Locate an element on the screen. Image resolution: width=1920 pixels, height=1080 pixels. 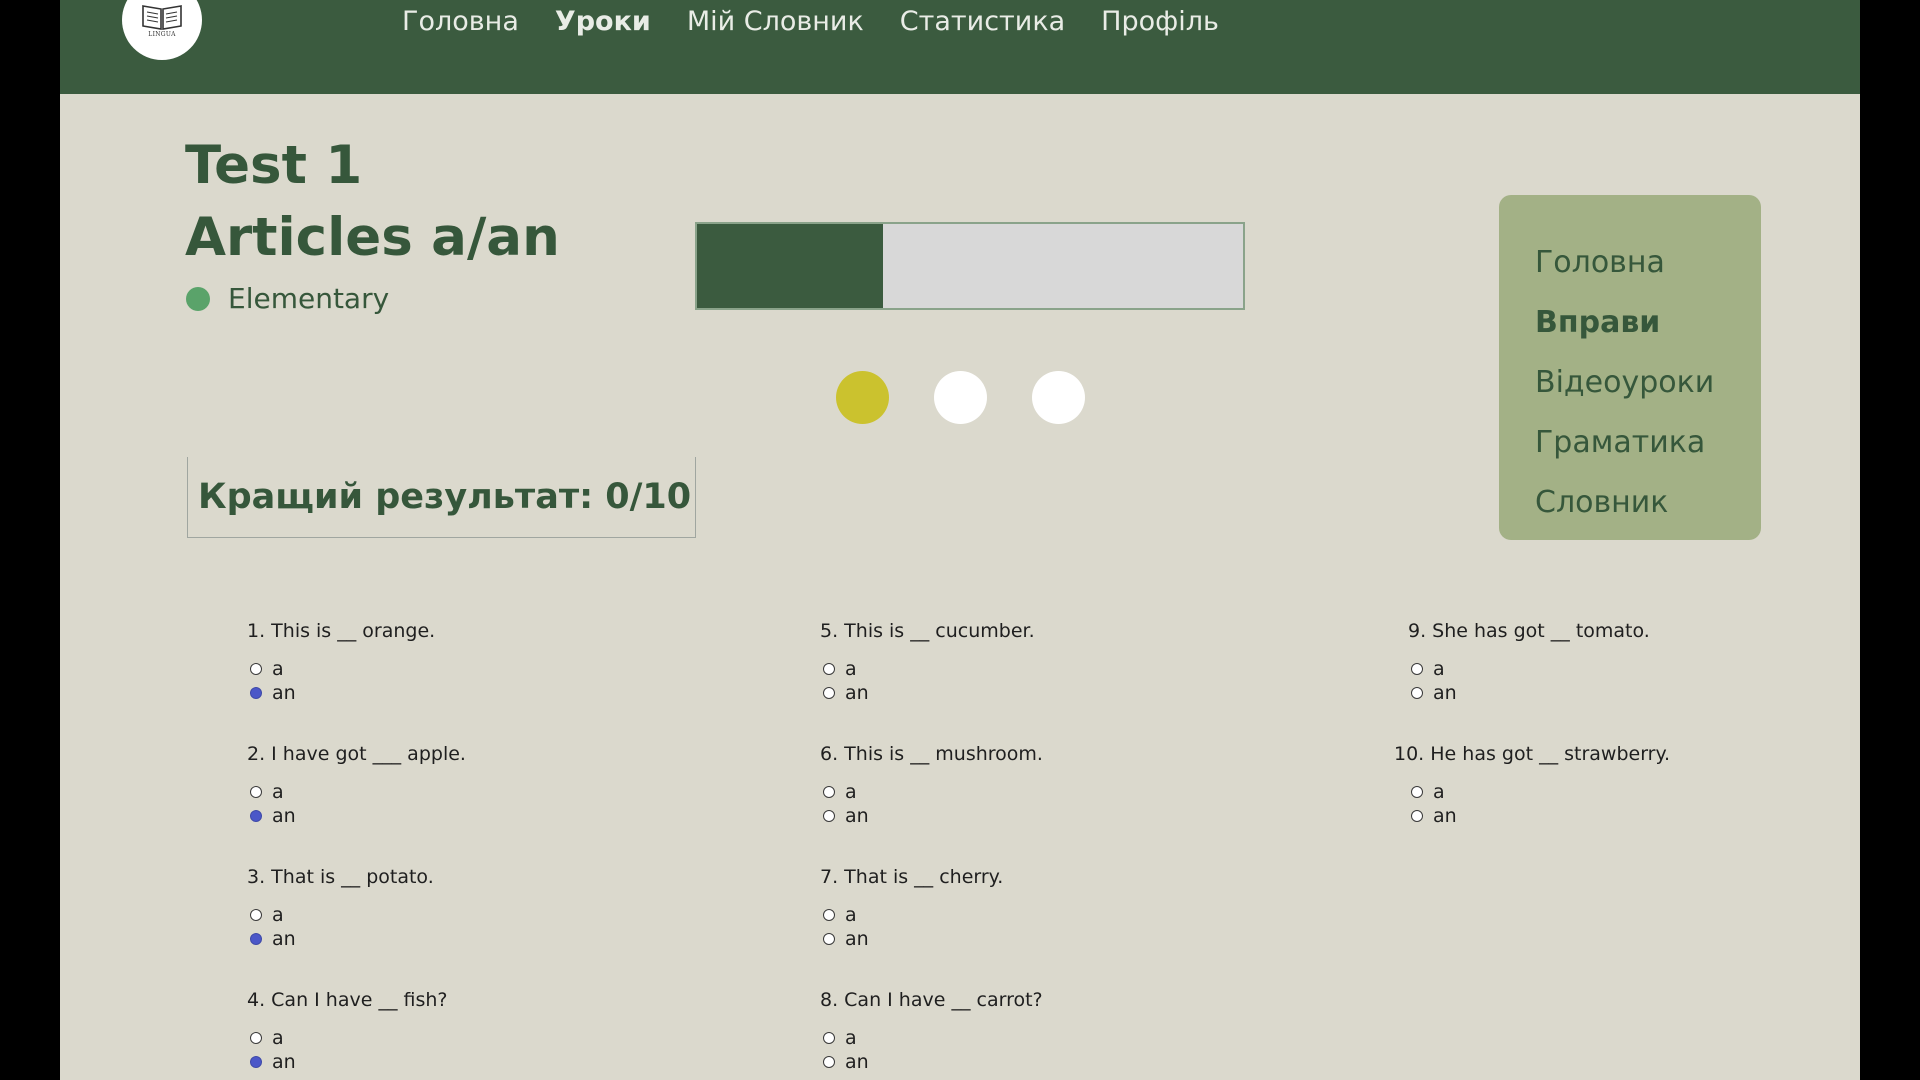
question-item: 8. Can I have __ carrot? a an is located at coordinates (931, 1031).